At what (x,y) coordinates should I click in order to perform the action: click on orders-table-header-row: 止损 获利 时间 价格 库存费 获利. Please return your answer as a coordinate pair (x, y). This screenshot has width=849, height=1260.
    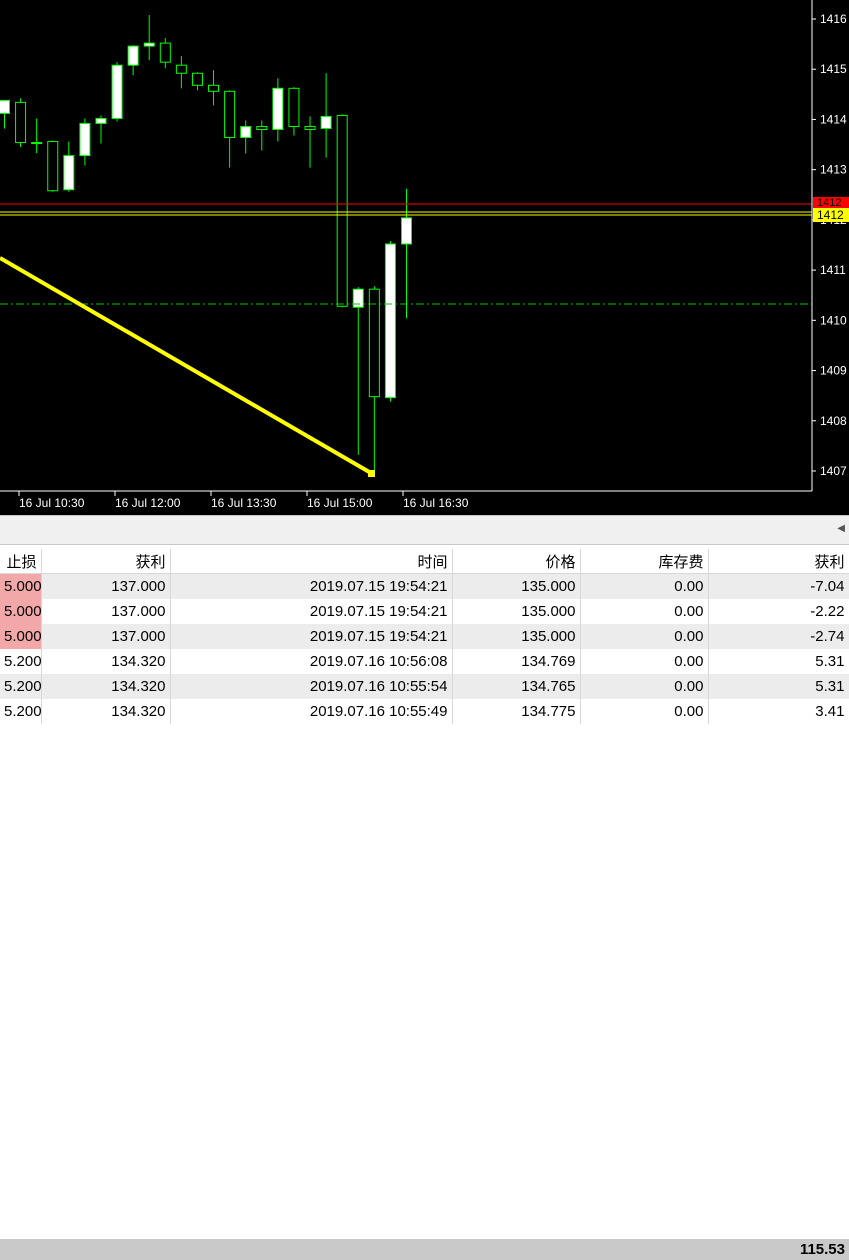
    Looking at the image, I should click on (424, 561).